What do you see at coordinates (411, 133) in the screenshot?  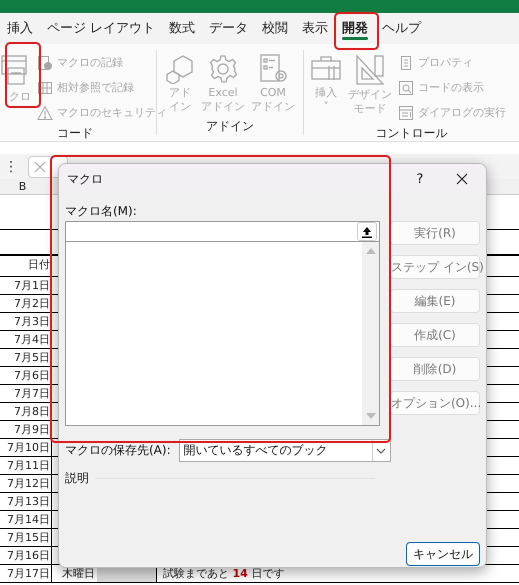 I see `group-label: コントロール` at bounding box center [411, 133].